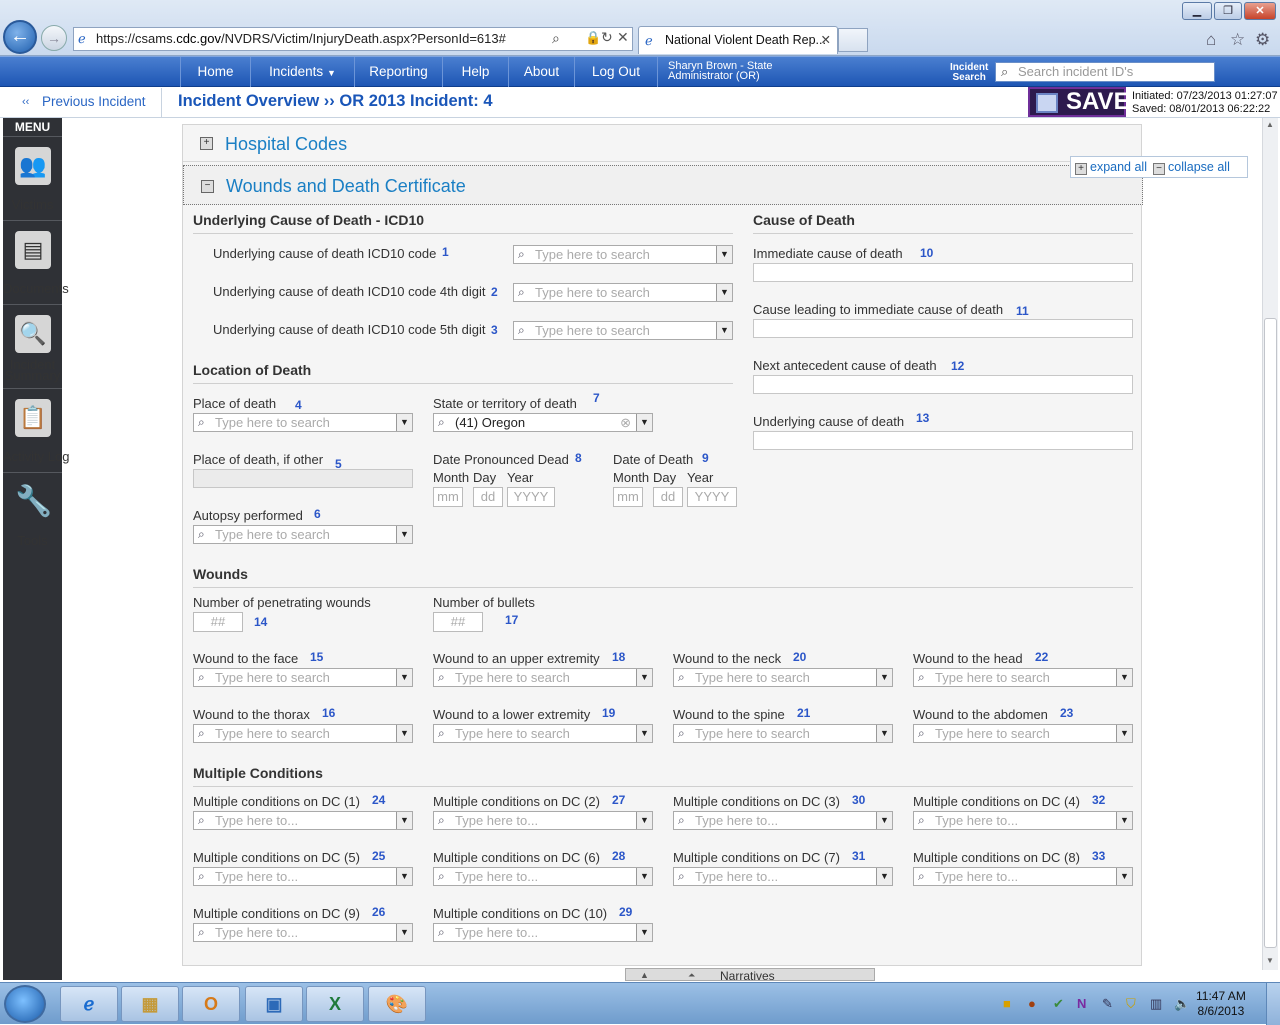 Image resolution: width=1280 pixels, height=1025 pixels. Describe the element at coordinates (1273, 1004) in the screenshot. I see `show-desktop-button` at that location.